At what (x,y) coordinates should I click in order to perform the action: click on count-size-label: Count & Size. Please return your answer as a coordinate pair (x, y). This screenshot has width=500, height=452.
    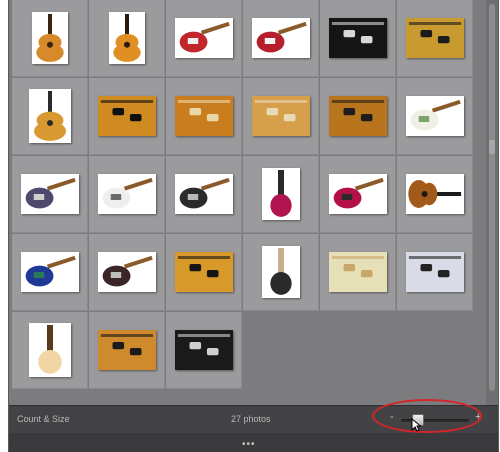
    Looking at the image, I should click on (43, 419).